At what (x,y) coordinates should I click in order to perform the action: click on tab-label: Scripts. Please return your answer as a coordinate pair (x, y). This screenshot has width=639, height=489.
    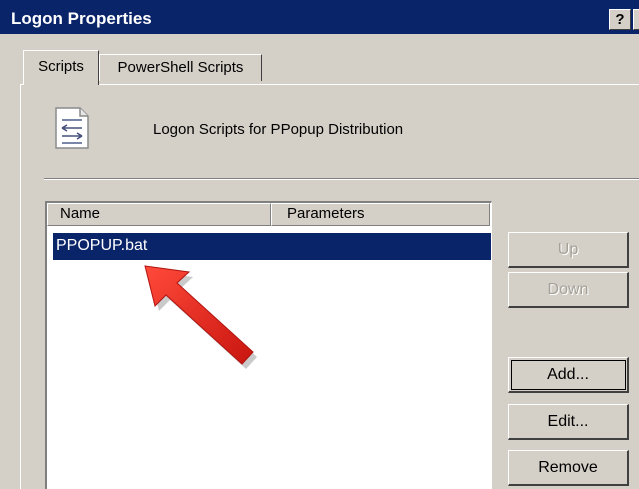
    Looking at the image, I should click on (61, 66).